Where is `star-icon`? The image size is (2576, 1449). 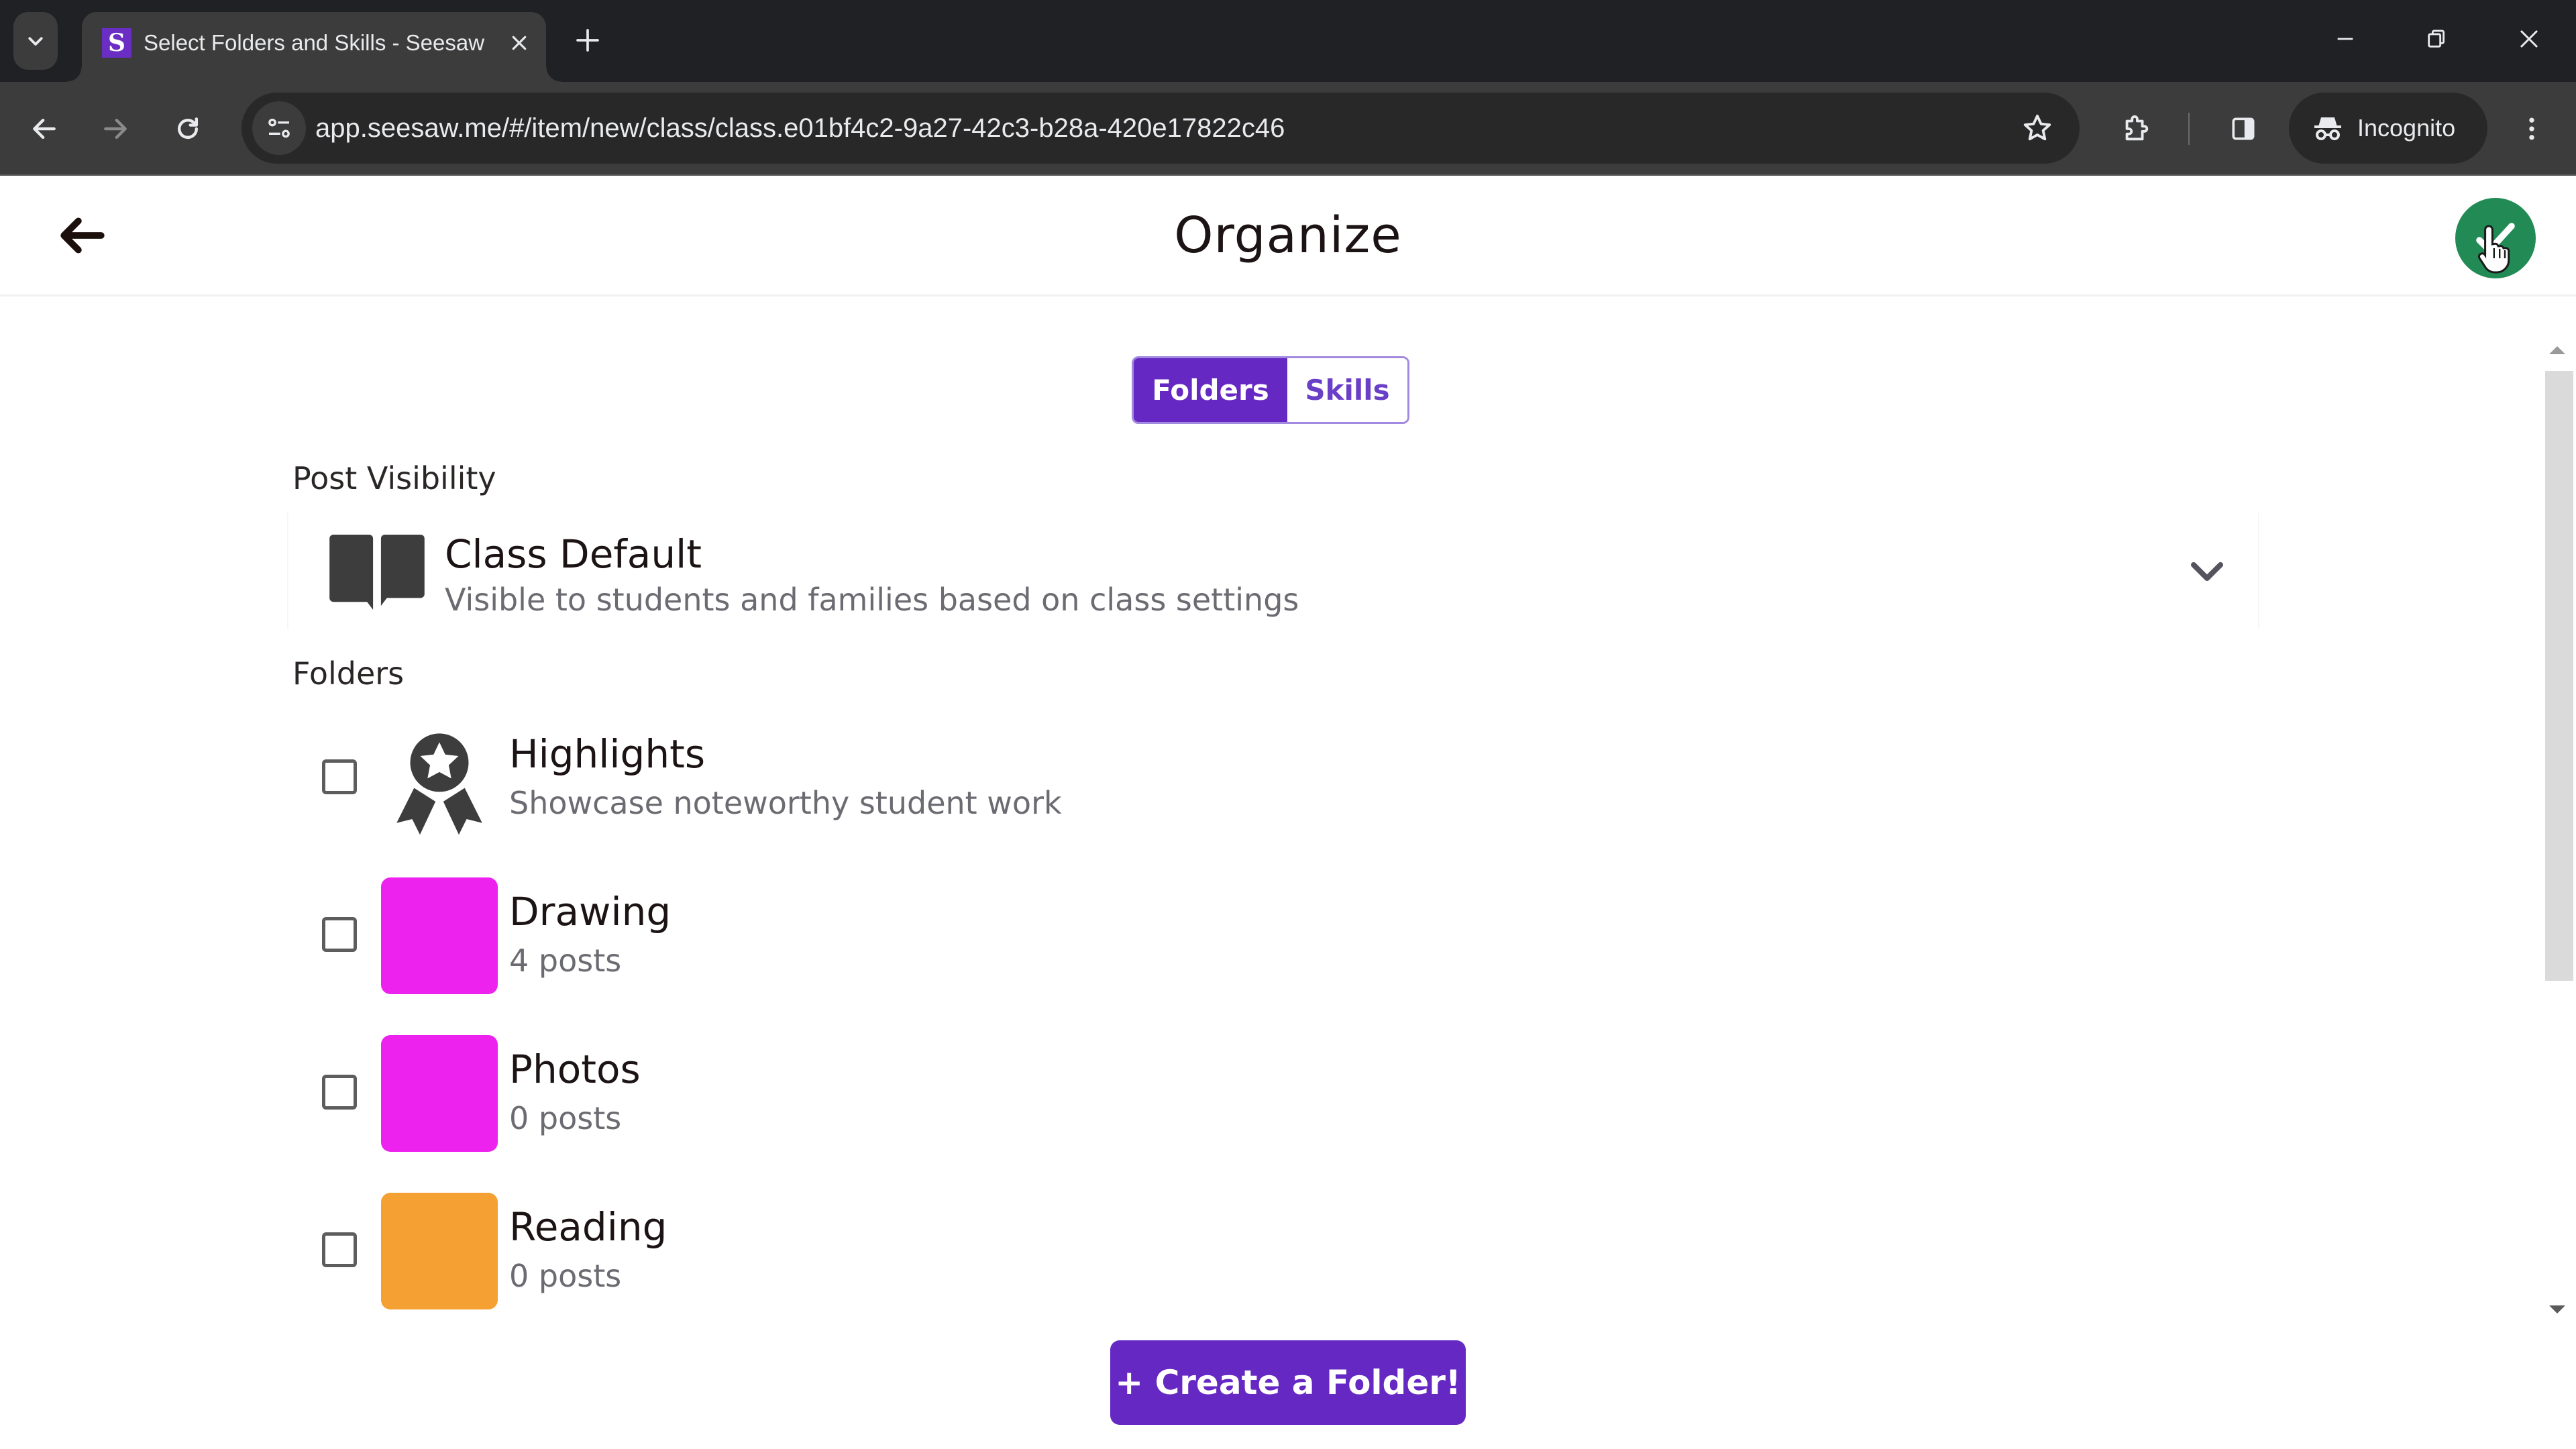 star-icon is located at coordinates (2037, 127).